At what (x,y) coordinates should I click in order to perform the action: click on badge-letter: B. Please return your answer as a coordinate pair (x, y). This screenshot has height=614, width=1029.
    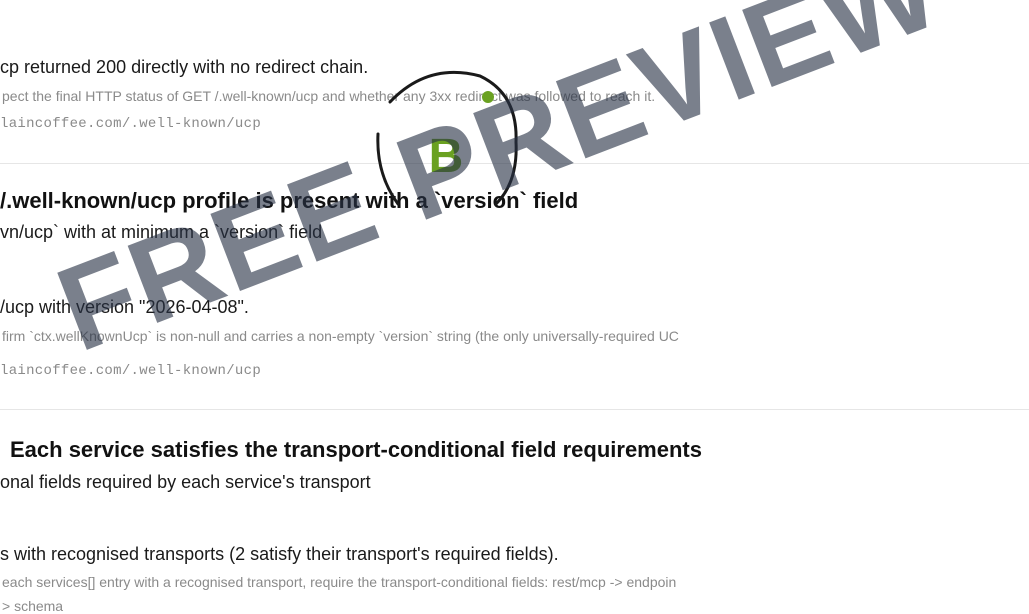
    Looking at the image, I should click on (446, 156).